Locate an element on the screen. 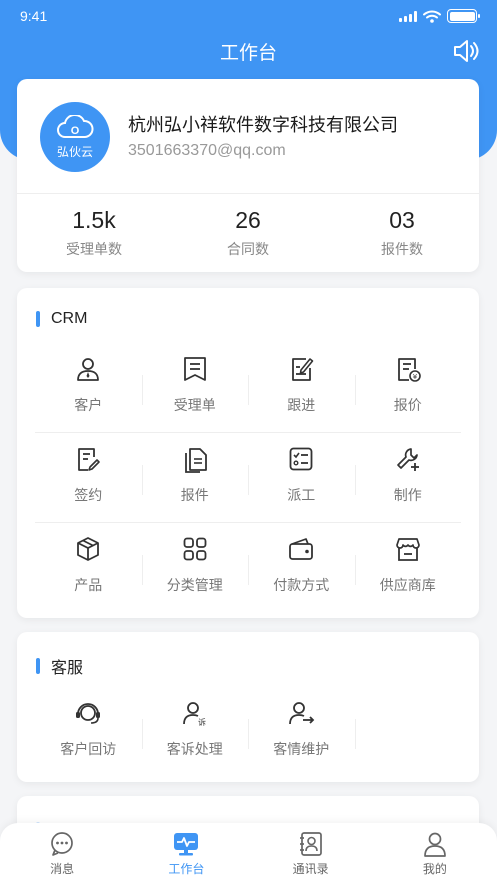 This screenshot has height=883, width=497. speaker-button is located at coordinates (466, 51).